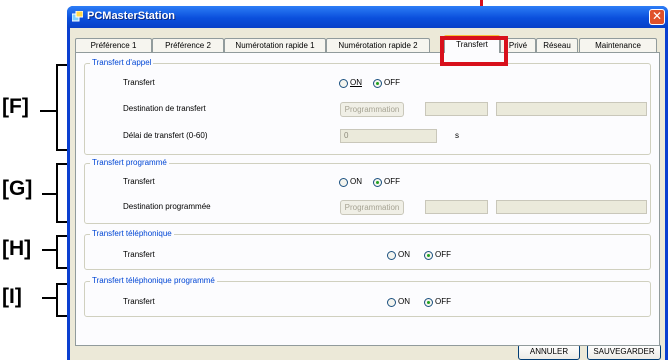 The height and width of the screenshot is (360, 671). What do you see at coordinates (443, 302) in the screenshot?
I see `scheduled-phone-transfer-off-label: OFF` at bounding box center [443, 302].